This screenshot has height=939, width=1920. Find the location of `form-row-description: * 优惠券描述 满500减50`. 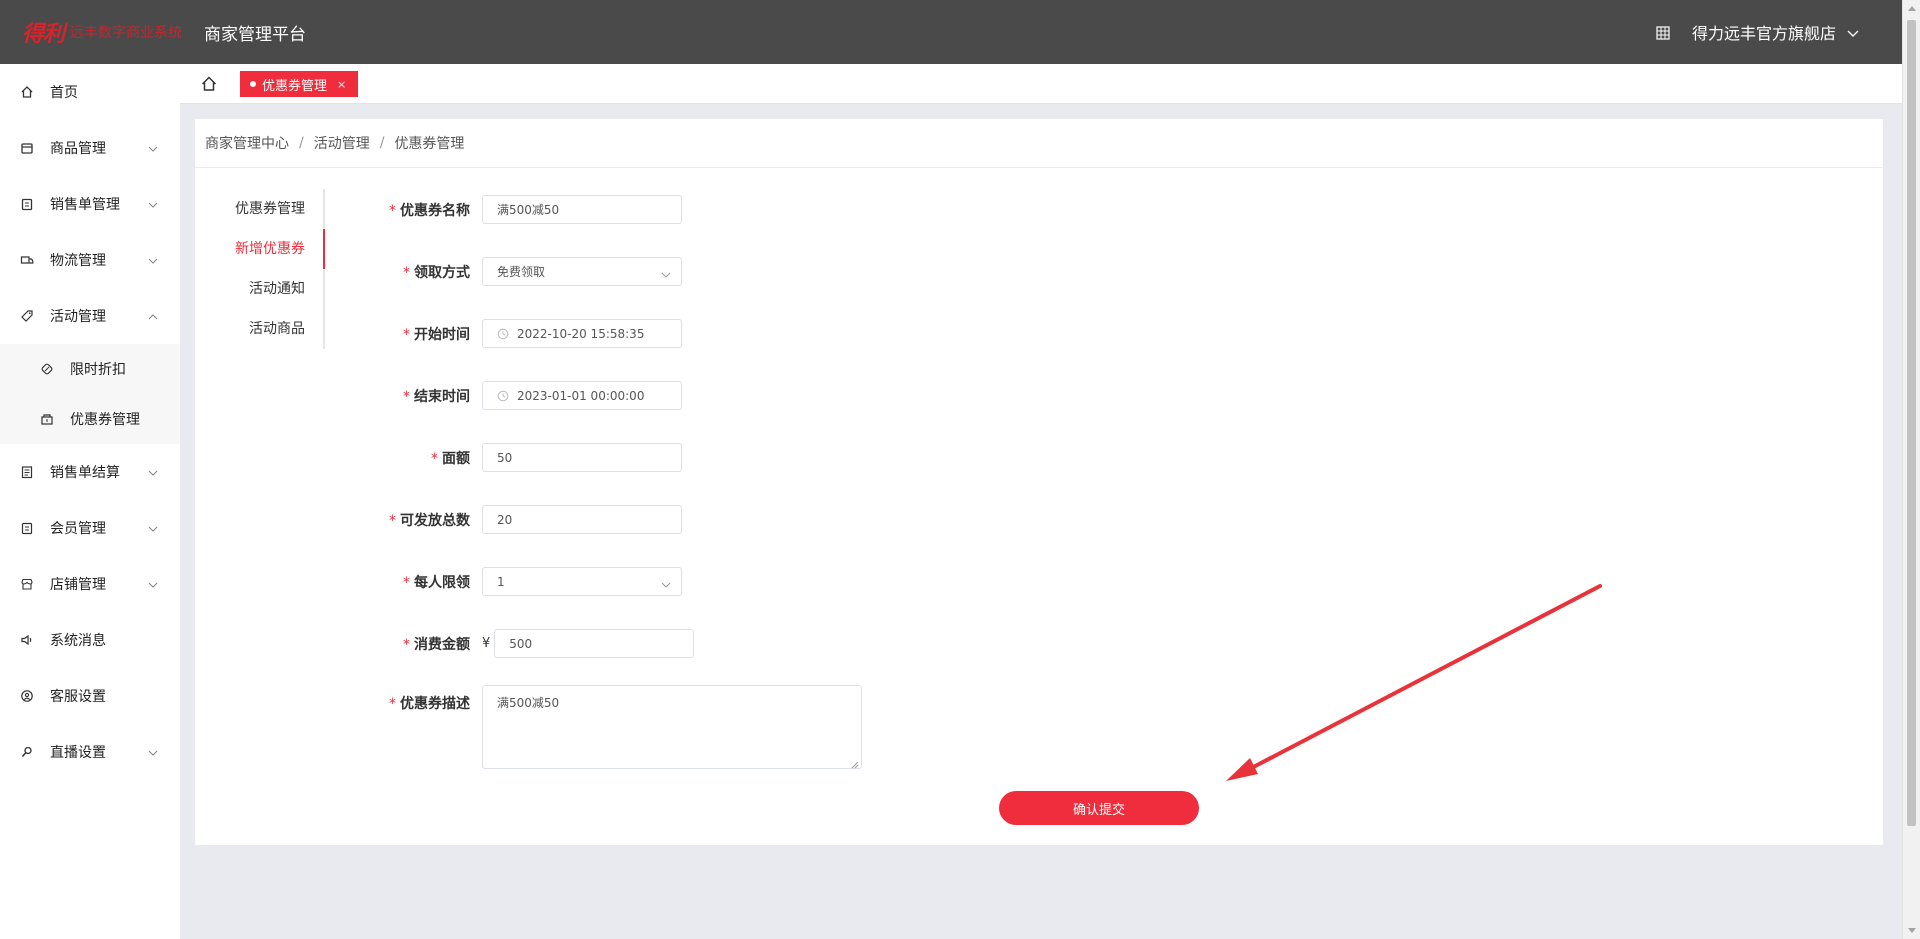

form-row-description: * 优惠券描述 满500减50 is located at coordinates (608, 727).